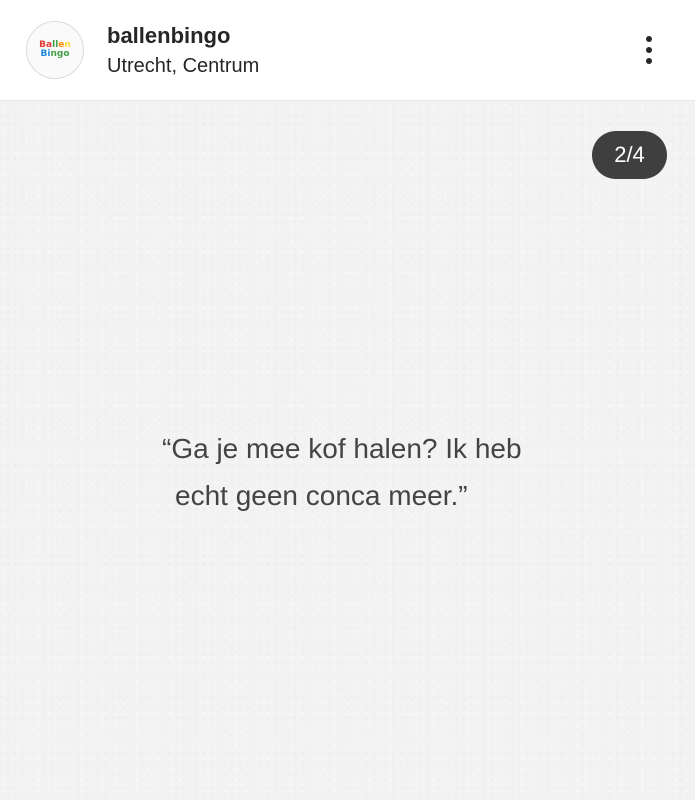 The image size is (695, 800). What do you see at coordinates (183, 66) in the screenshot?
I see `location: Utrecht, Centrum` at bounding box center [183, 66].